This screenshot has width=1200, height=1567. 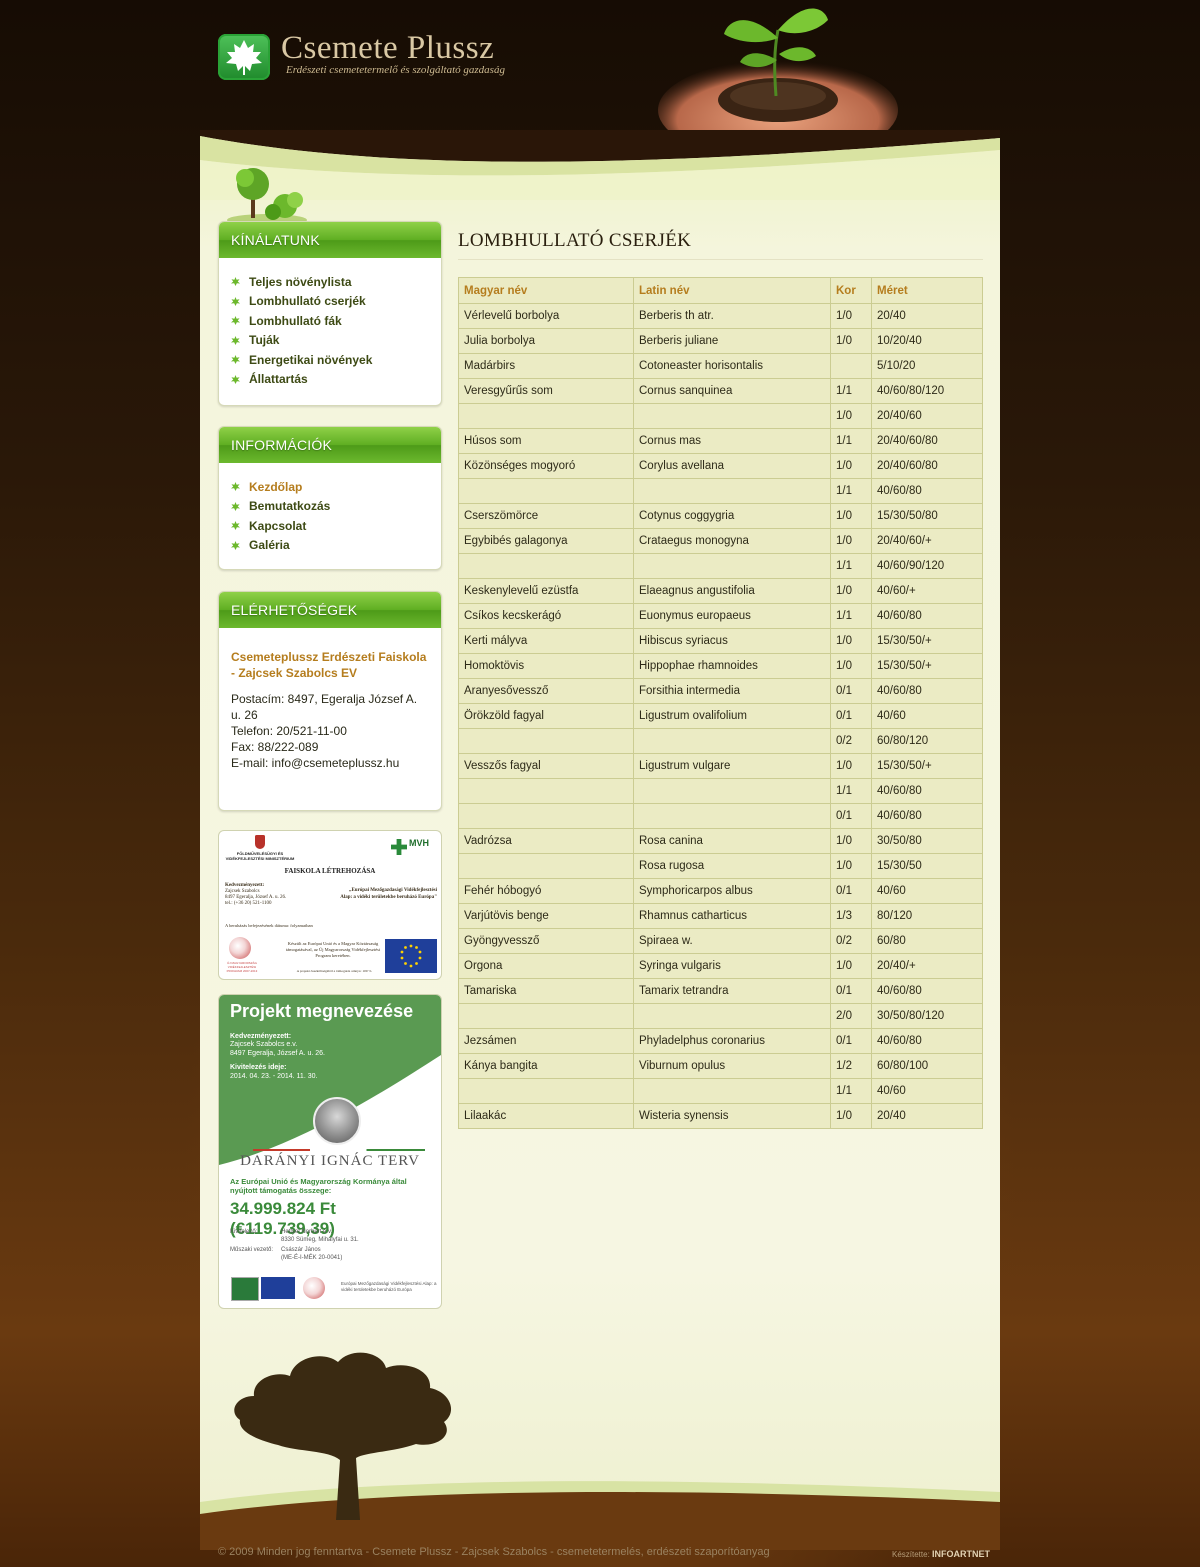 What do you see at coordinates (252, 1250) in the screenshot?
I see `banner2-tech-label: Műszaki vezető:` at bounding box center [252, 1250].